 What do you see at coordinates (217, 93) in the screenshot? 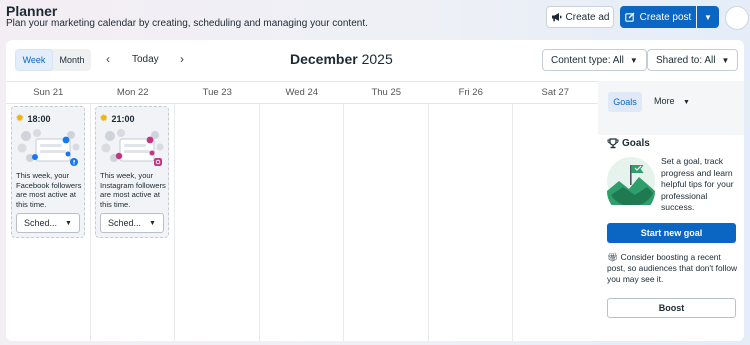
I see `day-header: Tue 23` at bounding box center [217, 93].